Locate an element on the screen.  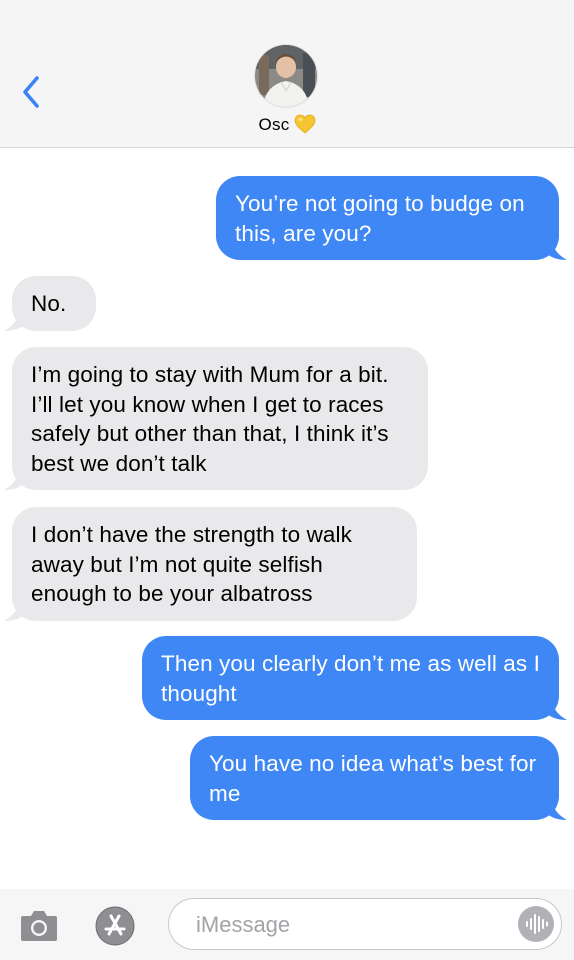
yellow-heart-icon is located at coordinates (305, 126).